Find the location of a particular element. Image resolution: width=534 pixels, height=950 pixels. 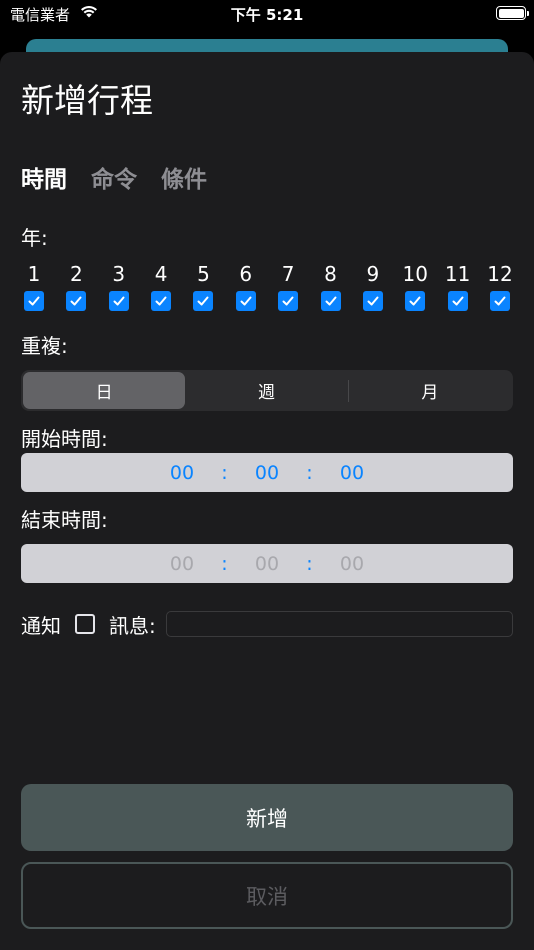

end-minute-field: 00 is located at coordinates (267, 564).